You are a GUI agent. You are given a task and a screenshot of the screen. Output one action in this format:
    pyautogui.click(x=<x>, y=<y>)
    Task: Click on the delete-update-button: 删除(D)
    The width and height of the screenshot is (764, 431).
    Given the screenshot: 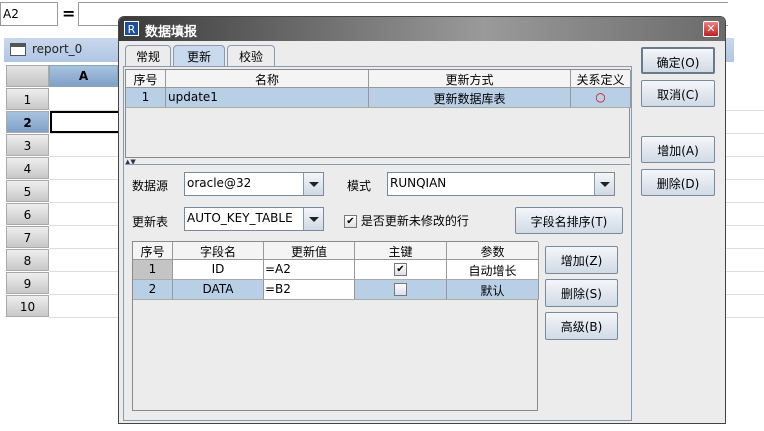 What is the action you would take?
    pyautogui.click(x=678, y=182)
    